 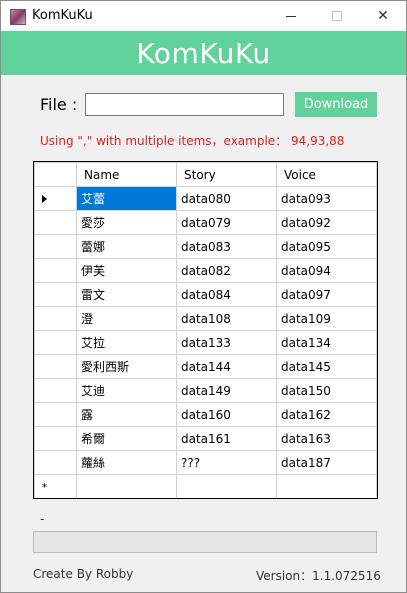 I want to click on cell-story: data161, so click(x=226, y=438).